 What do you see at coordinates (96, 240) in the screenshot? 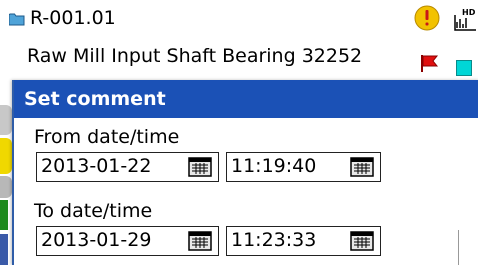
I see `to-date-value: 2013-01-29` at bounding box center [96, 240].